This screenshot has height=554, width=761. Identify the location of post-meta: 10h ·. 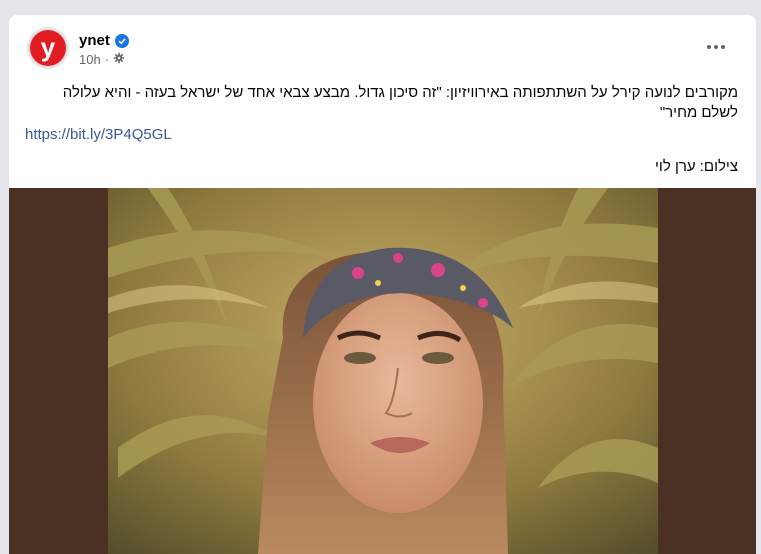
(102, 59).